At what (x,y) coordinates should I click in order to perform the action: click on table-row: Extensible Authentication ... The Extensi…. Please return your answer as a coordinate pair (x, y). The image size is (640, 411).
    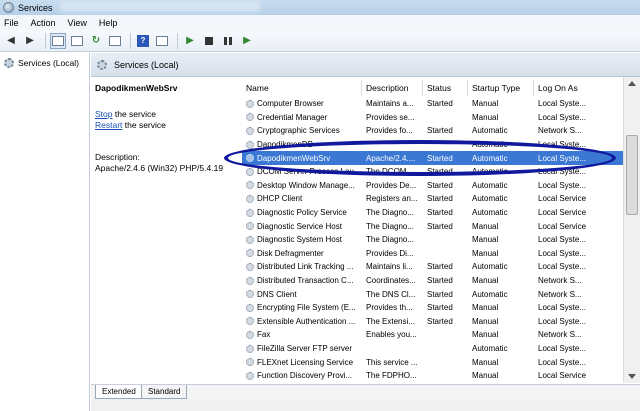
    Looking at the image, I should click on (438, 322).